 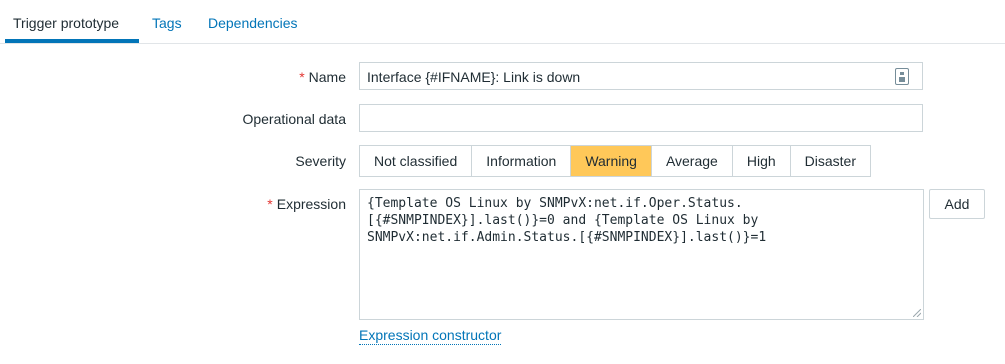 I want to click on name-input: Interface {#IFNAME}: Link is down, so click(x=641, y=76).